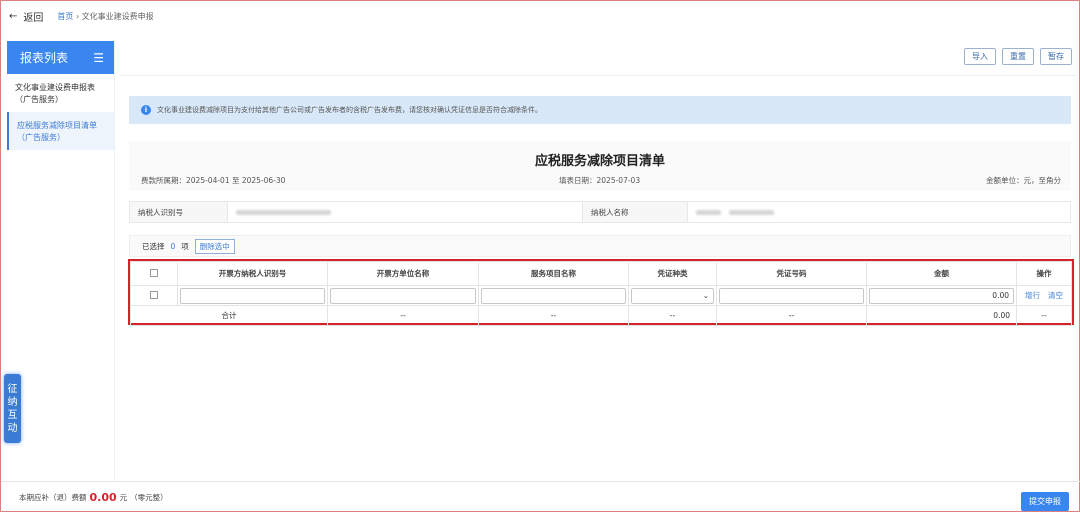 Image resolution: width=1080 pixels, height=513 pixels. I want to click on chevron-down-icon: ⌄, so click(705, 295).